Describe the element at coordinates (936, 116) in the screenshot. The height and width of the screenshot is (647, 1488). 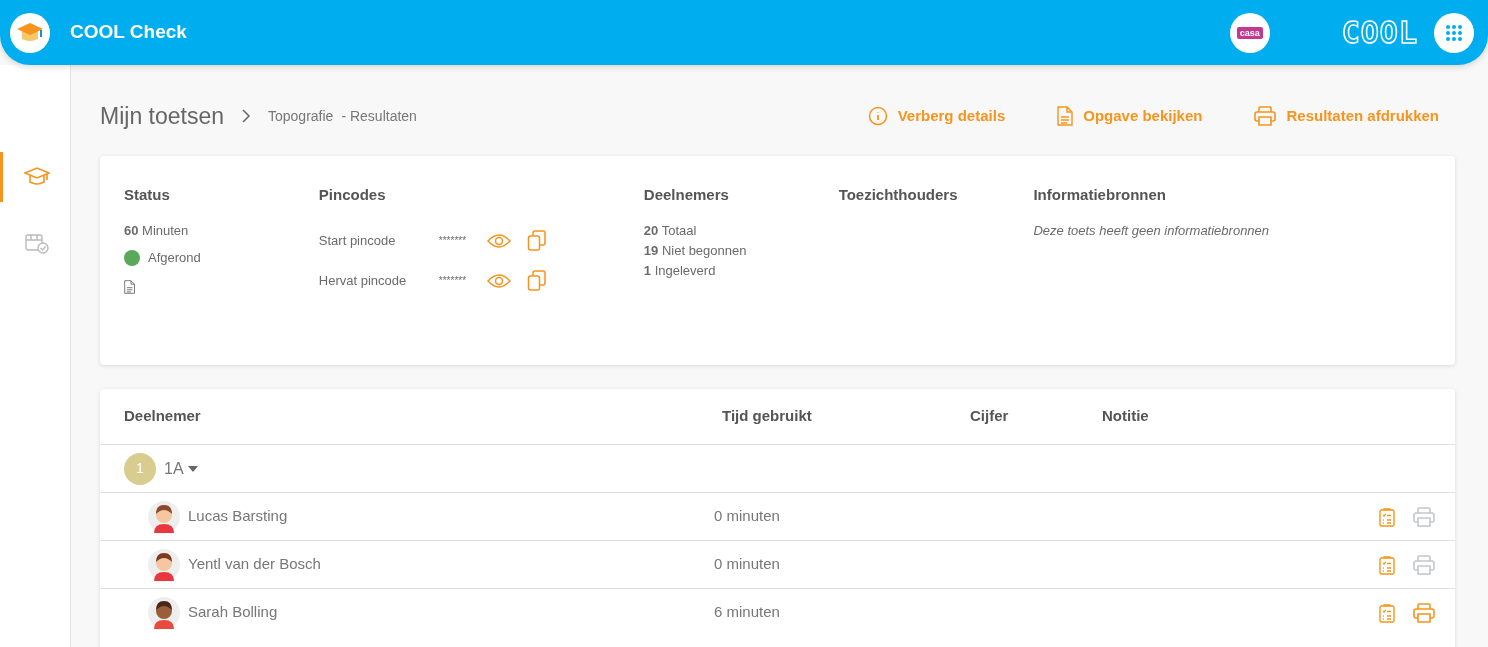
I see `toggle-details-button: Verberg details` at that location.